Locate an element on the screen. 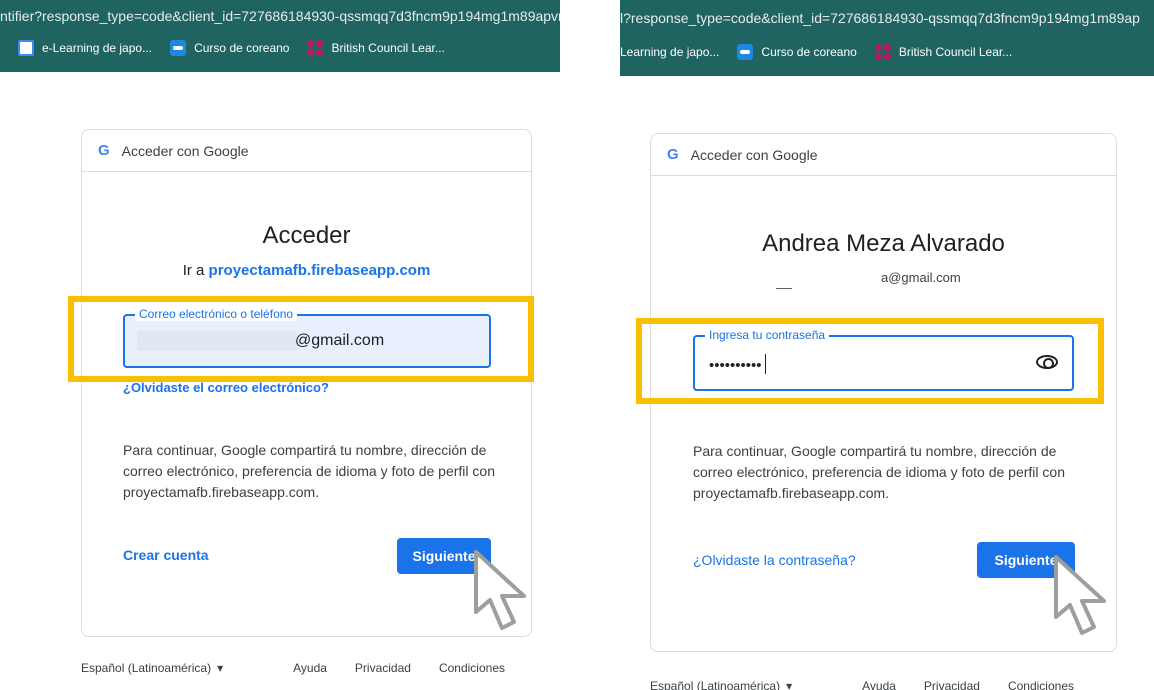 The height and width of the screenshot is (690, 1154). subtitle: Ir a proyectamafb.firebaseapp.com is located at coordinates (306, 270).